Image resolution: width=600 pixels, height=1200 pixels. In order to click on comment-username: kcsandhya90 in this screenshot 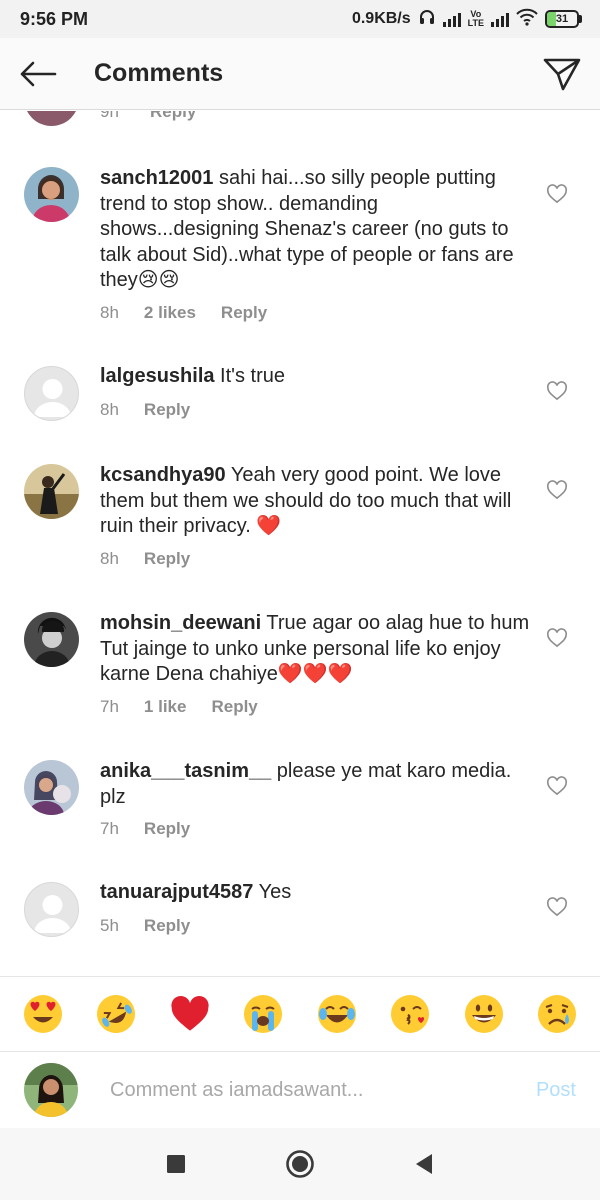, I will do `click(163, 475)`.